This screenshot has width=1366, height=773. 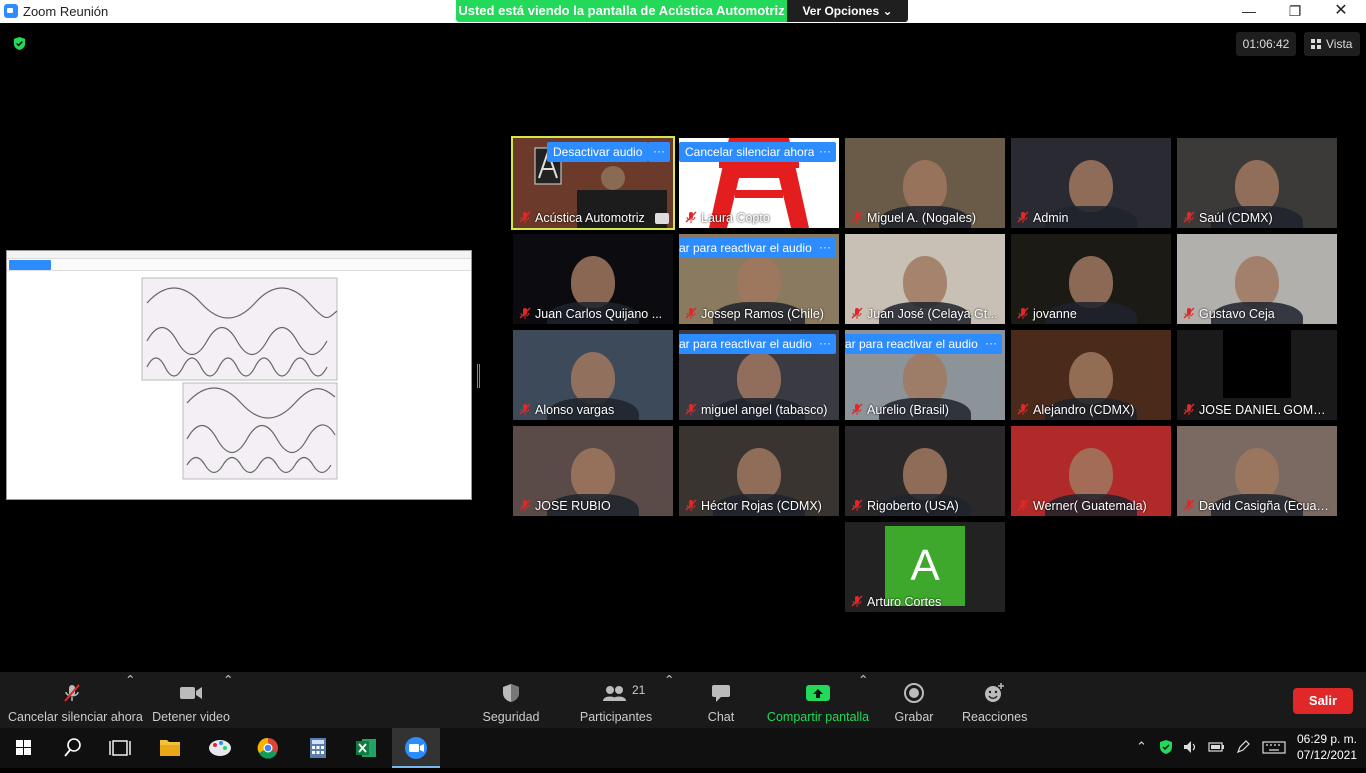 What do you see at coordinates (598, 152) in the screenshot?
I see `tile-audio-action-button: Desactivar audio` at bounding box center [598, 152].